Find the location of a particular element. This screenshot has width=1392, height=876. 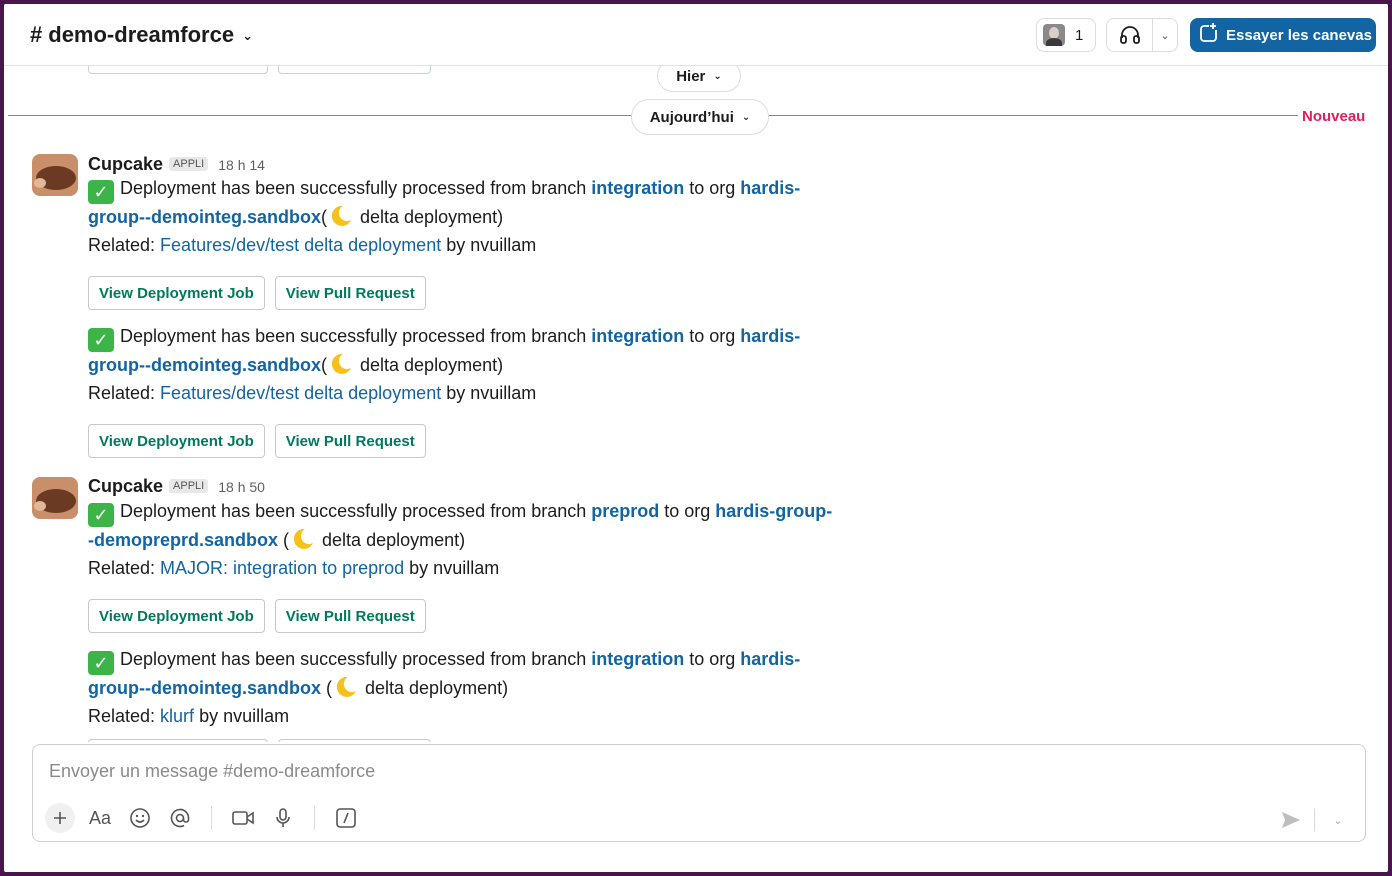

huddle-button: ⌄ is located at coordinates (1142, 35).